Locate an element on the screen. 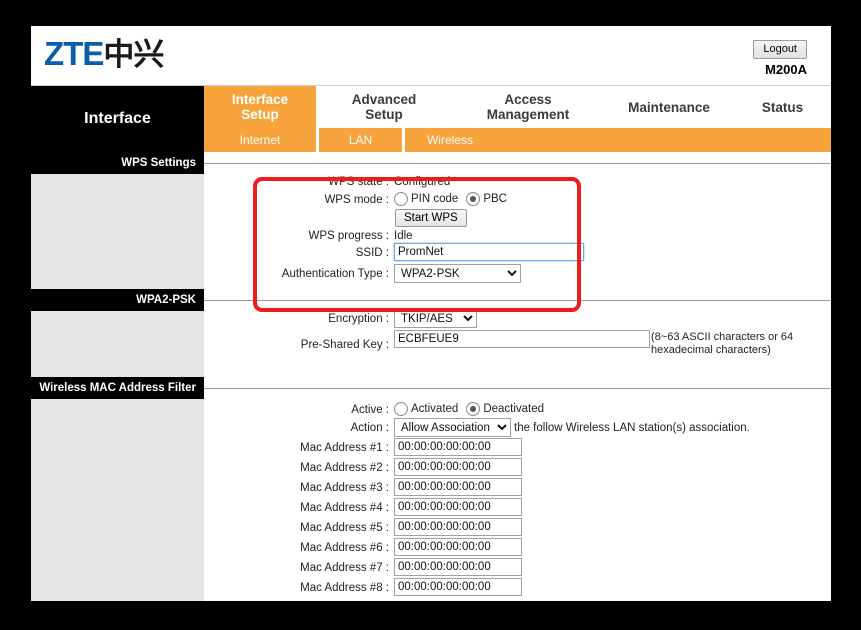  encryption-select: TKIP/AES is located at coordinates (435, 318).